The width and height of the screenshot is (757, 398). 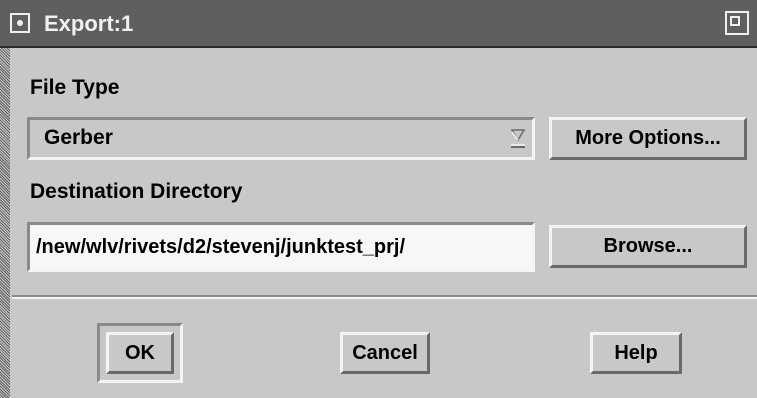 I want to click on window-title: Export:1, so click(x=89, y=23).